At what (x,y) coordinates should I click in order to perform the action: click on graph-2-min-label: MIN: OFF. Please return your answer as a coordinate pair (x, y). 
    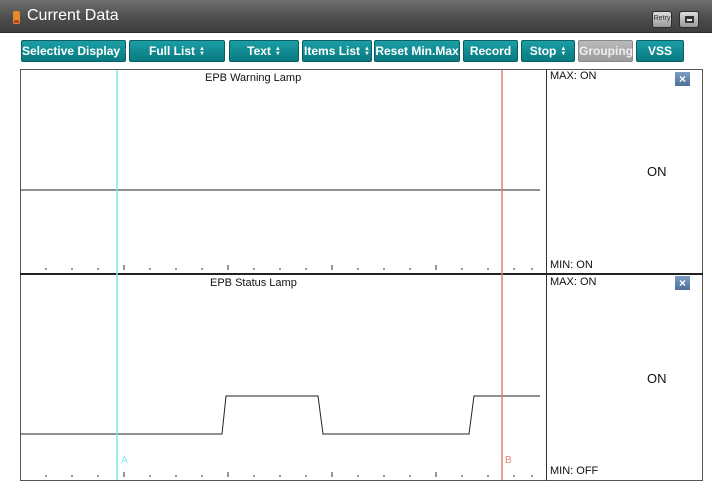
    Looking at the image, I should click on (574, 471).